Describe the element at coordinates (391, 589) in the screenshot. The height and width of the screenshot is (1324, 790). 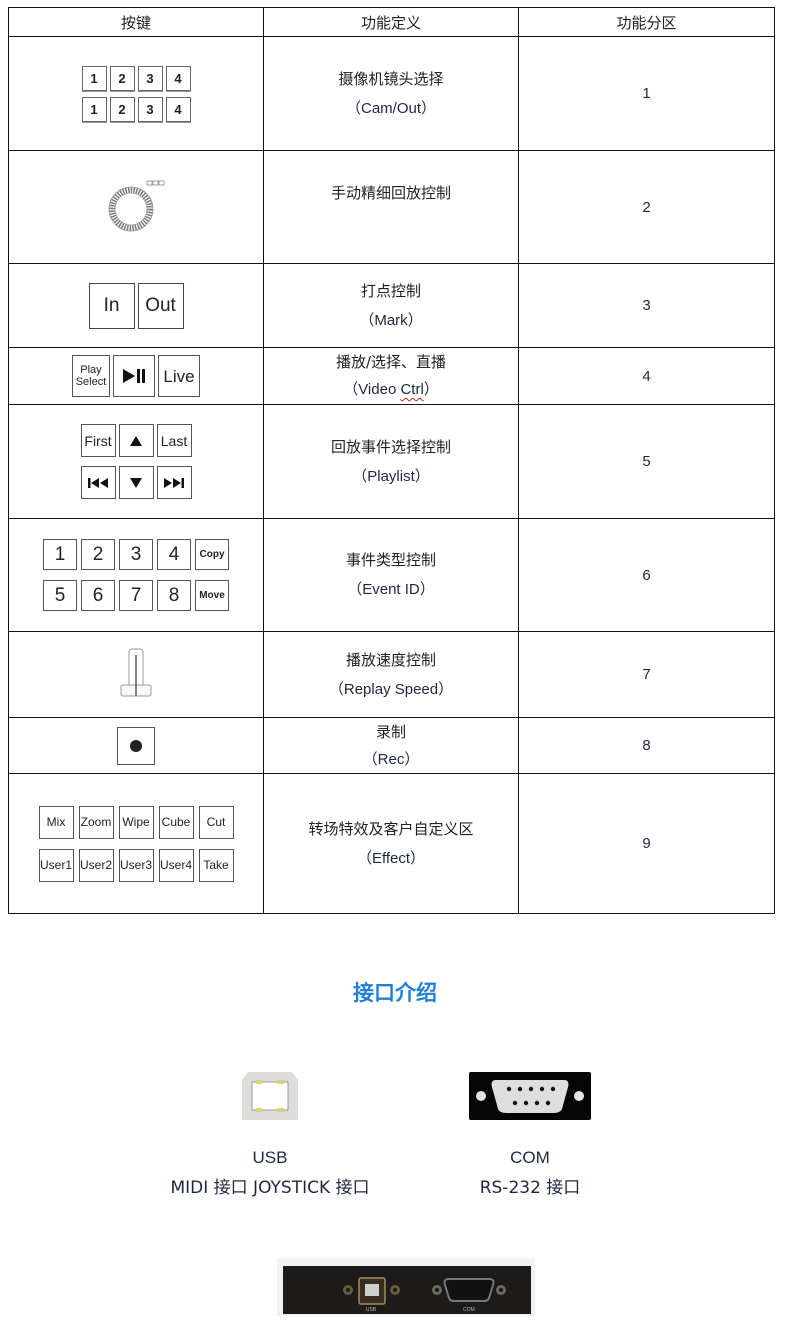
I see `function-en: （Event ID）` at that location.